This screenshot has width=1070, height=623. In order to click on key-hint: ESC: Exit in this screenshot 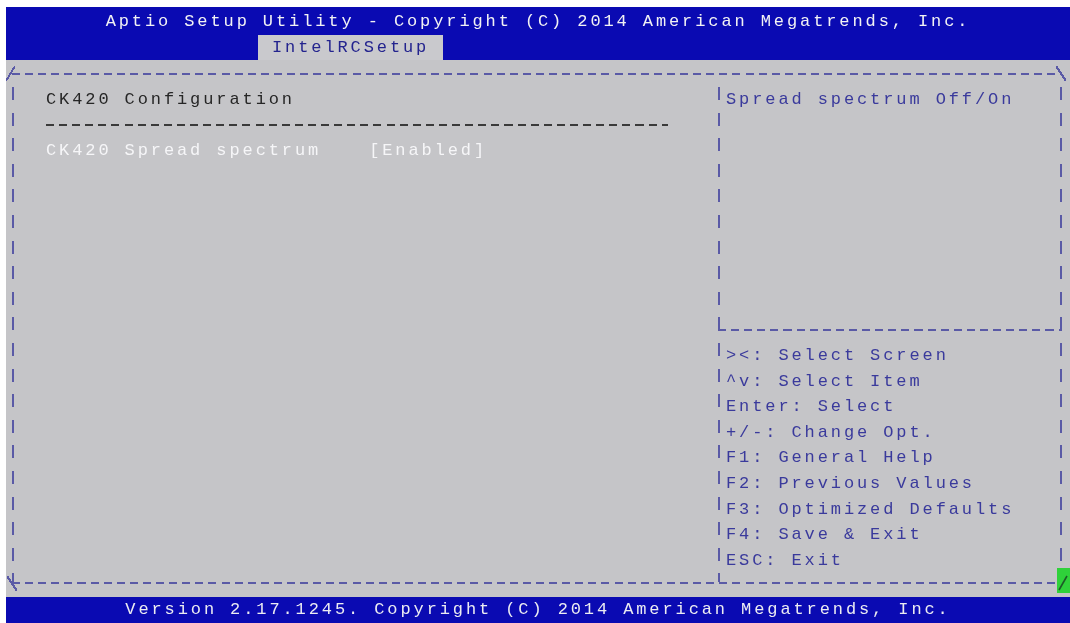, I will do `click(785, 560)`.